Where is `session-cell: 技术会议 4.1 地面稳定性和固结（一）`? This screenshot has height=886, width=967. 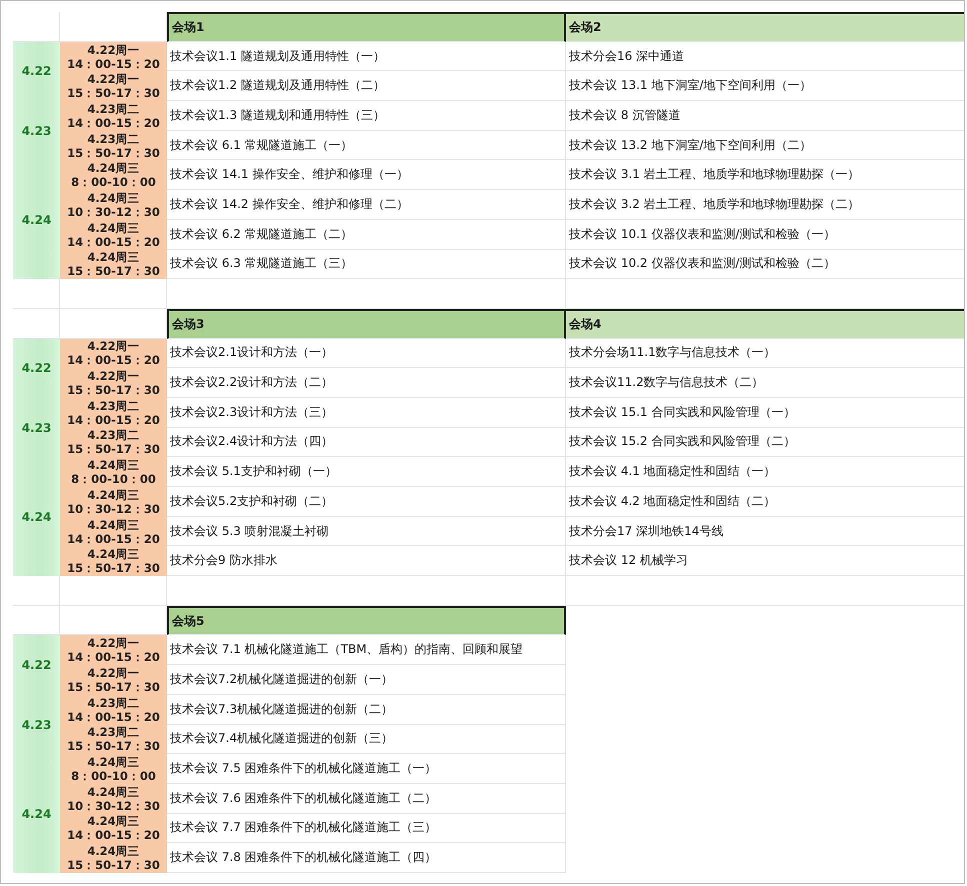 session-cell: 技术会议 4.1 地面稳定性和固结（一） is located at coordinates (765, 472).